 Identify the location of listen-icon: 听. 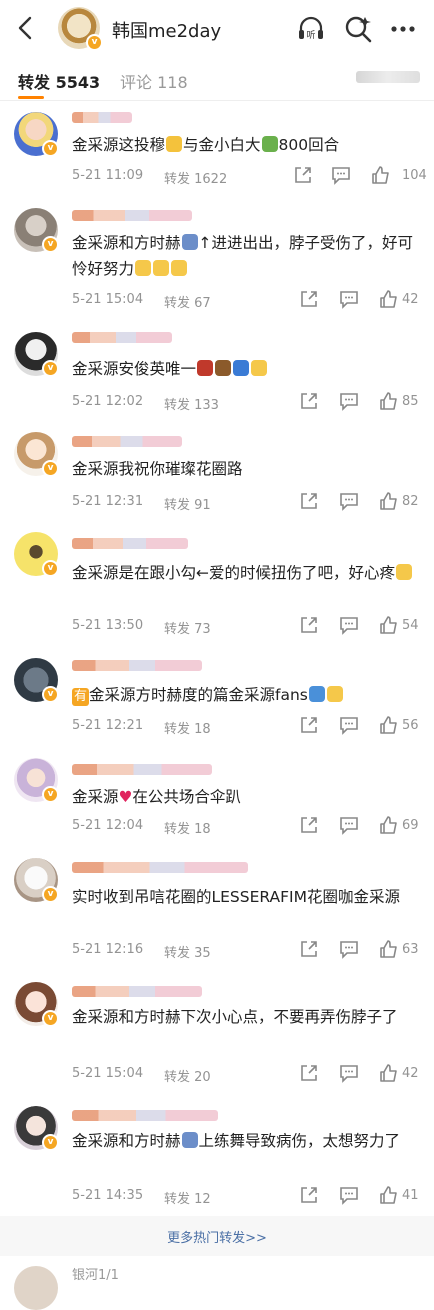
(311, 29).